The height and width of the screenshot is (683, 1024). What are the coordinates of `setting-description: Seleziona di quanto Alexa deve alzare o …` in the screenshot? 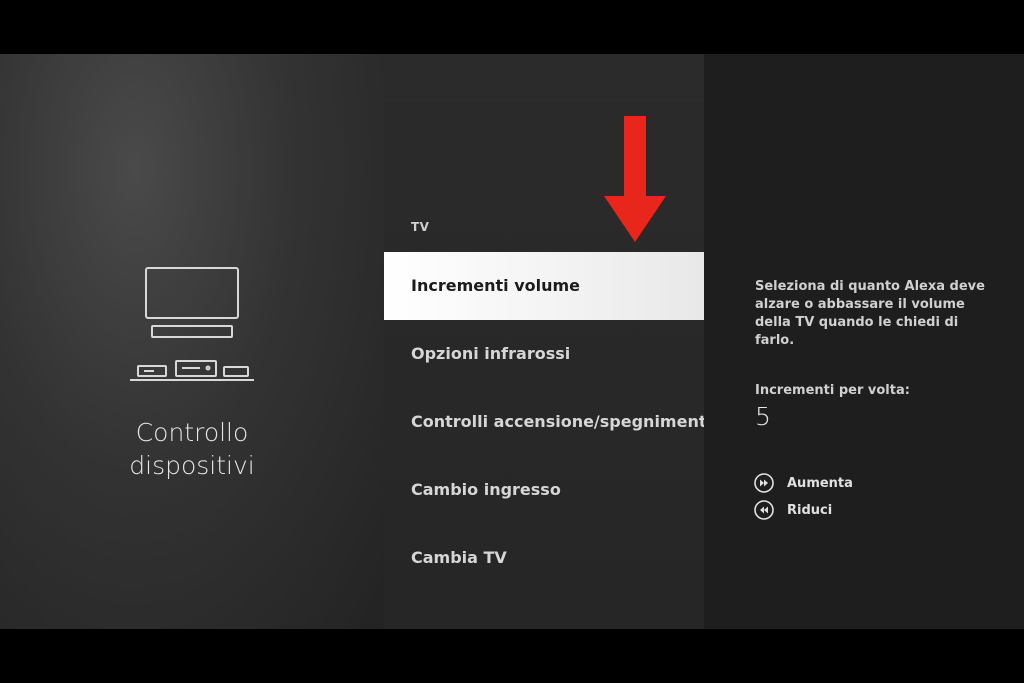 It's located at (870, 313).